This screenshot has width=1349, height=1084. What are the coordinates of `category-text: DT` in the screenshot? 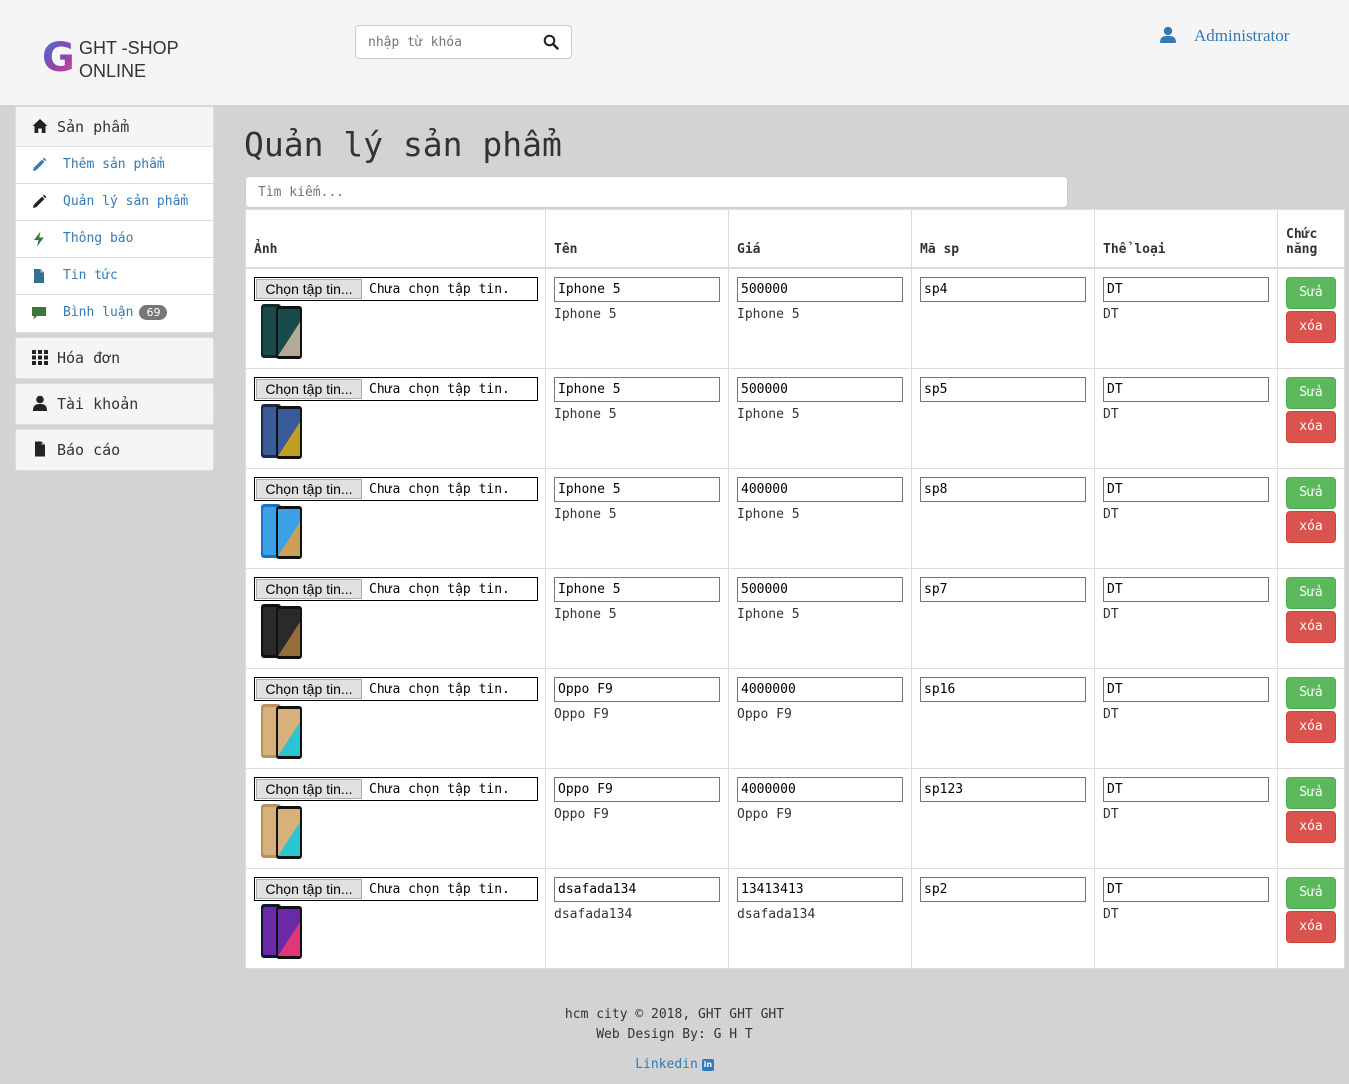 It's located at (1111, 714).